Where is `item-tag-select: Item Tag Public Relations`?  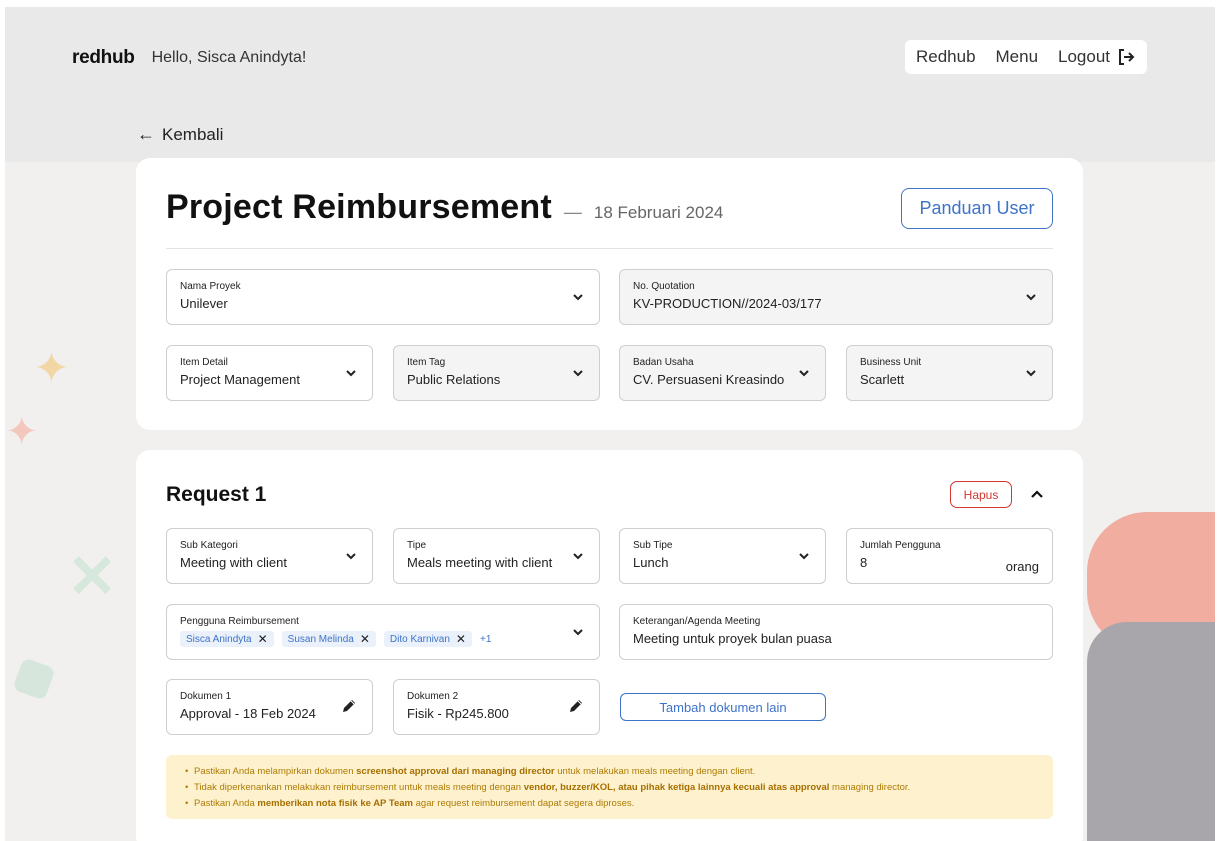 item-tag-select: Item Tag Public Relations is located at coordinates (496, 373).